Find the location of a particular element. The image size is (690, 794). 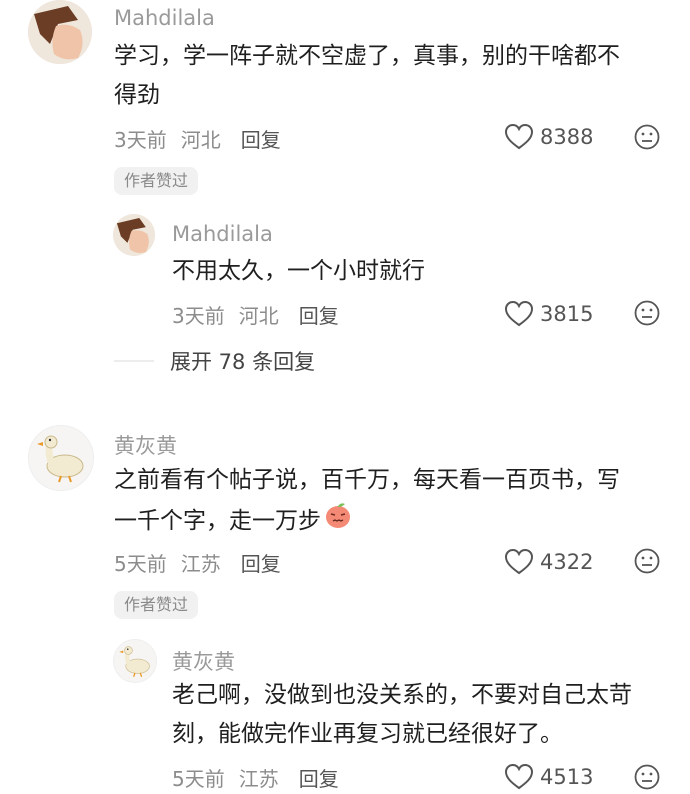

reply-location: 河北 is located at coordinates (258, 316).